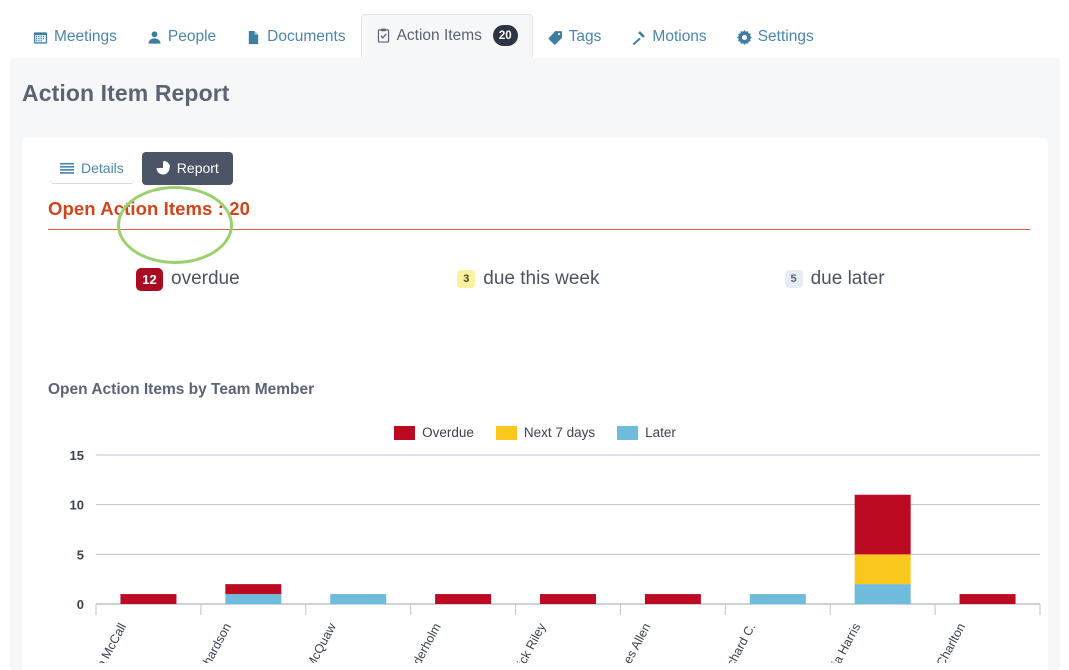 Image resolution: width=1069 pixels, height=670 pixels. I want to click on x-axis-category-label: Frederick Riley, so click(523, 641).